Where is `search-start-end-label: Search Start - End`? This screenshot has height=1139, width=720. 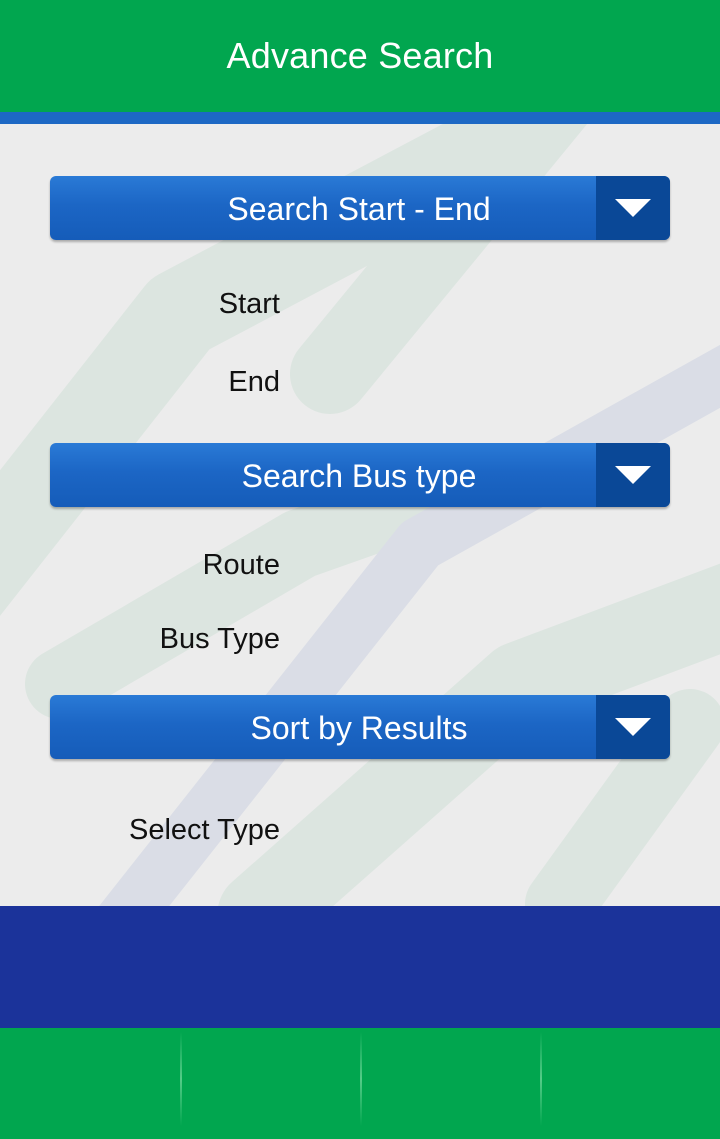
search-start-end-label: Search Start - End is located at coordinates (359, 209).